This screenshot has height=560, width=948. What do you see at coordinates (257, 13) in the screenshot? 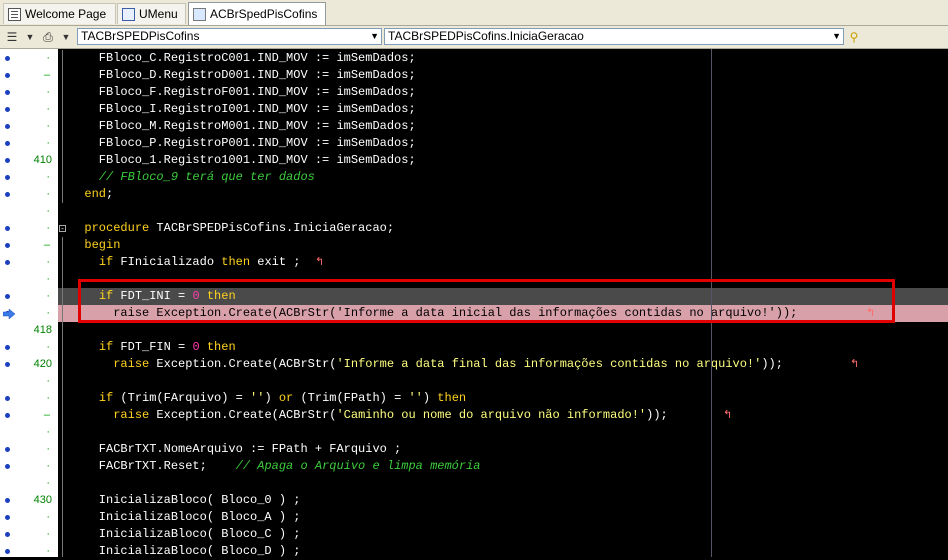
I see `tab-acbrspedpiscofins: ACBrSpedPisCofins` at bounding box center [257, 13].